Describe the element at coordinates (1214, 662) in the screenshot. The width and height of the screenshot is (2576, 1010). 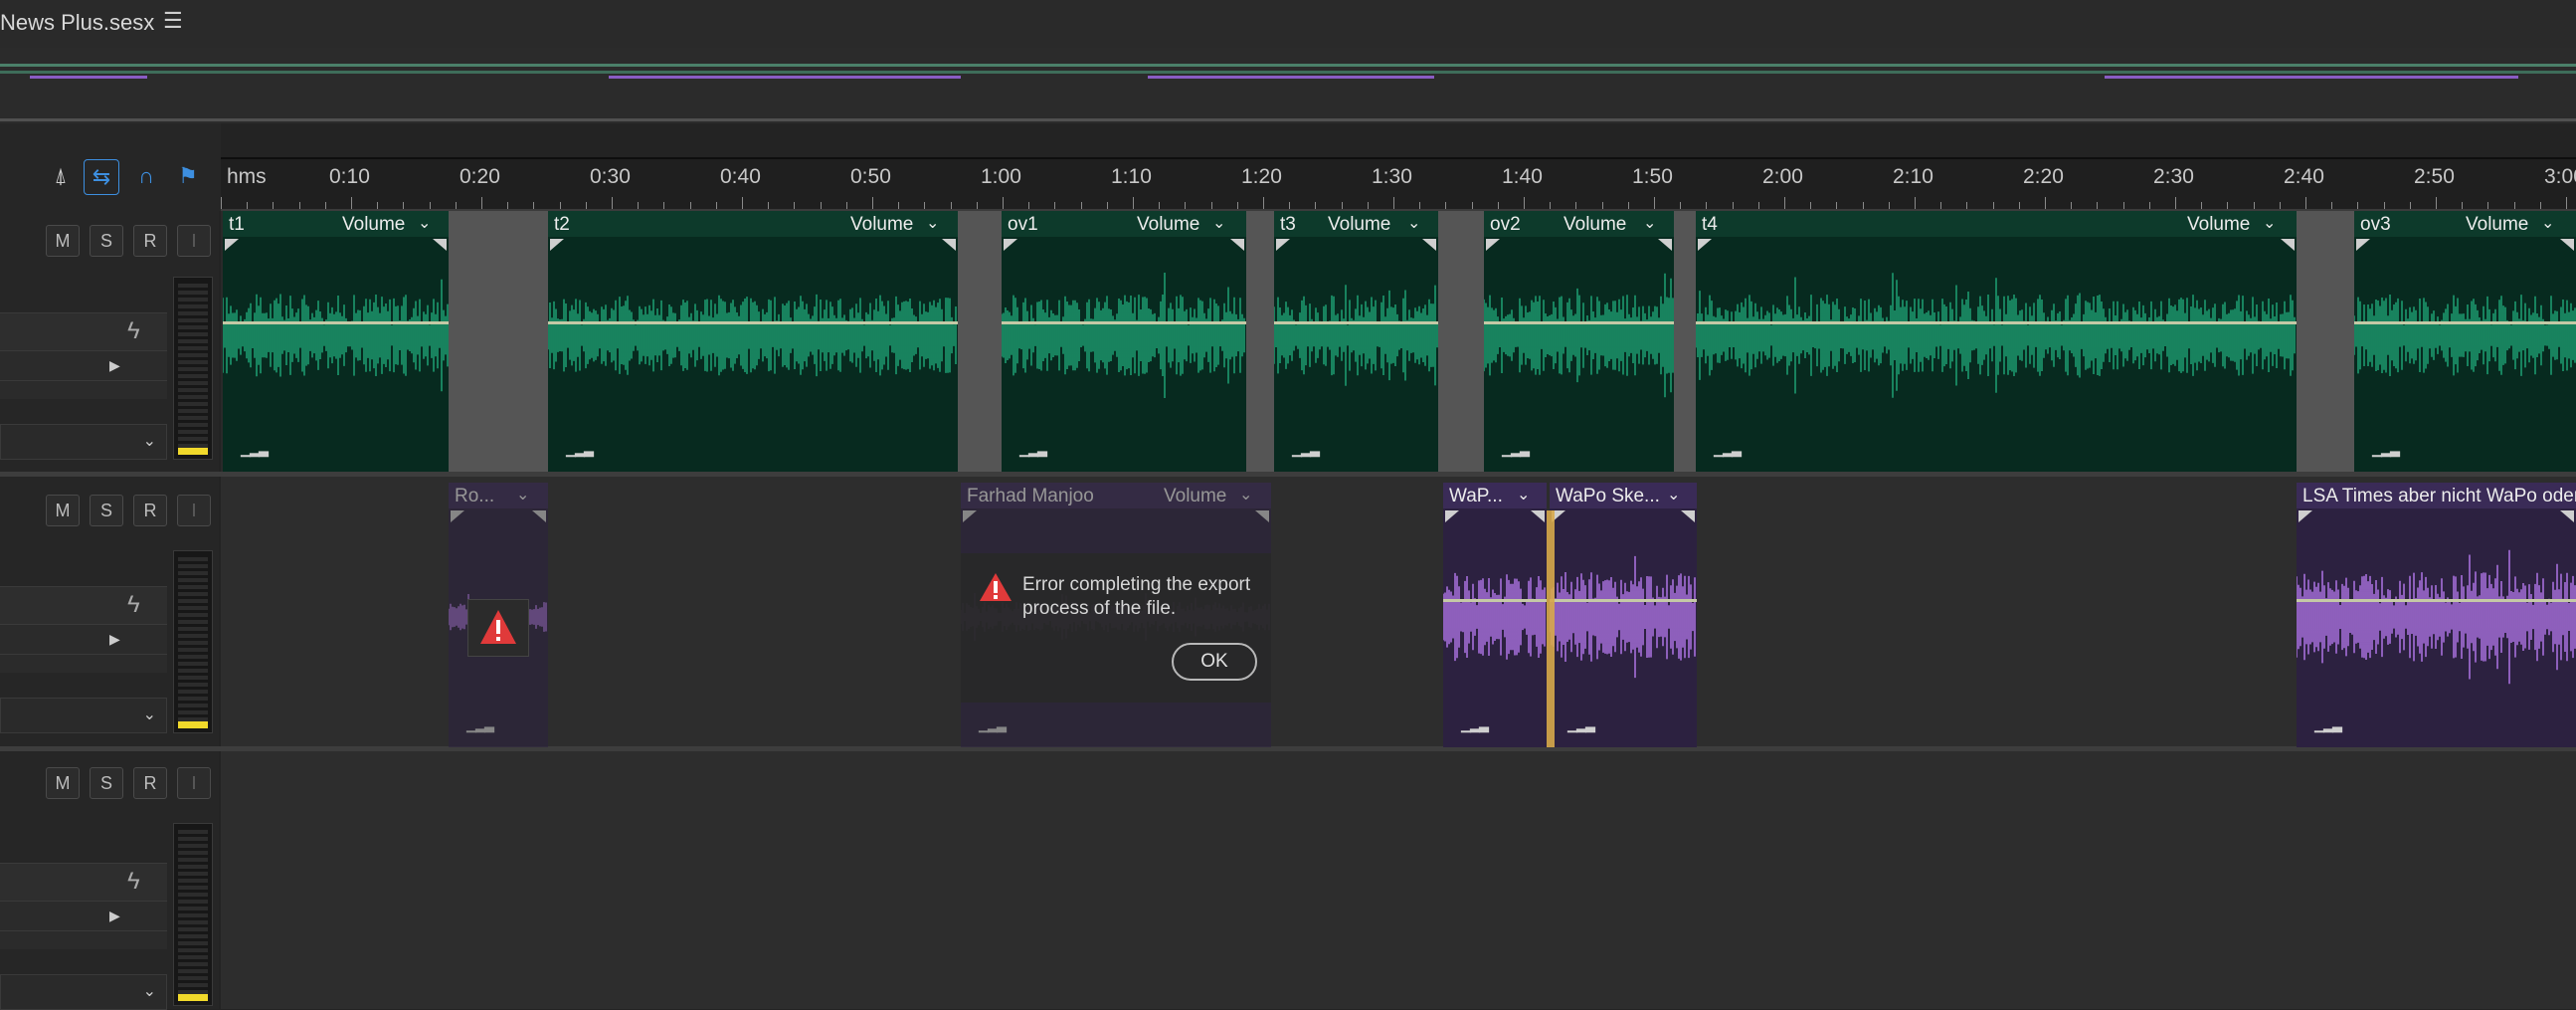
I see `ok-button: OK` at that location.